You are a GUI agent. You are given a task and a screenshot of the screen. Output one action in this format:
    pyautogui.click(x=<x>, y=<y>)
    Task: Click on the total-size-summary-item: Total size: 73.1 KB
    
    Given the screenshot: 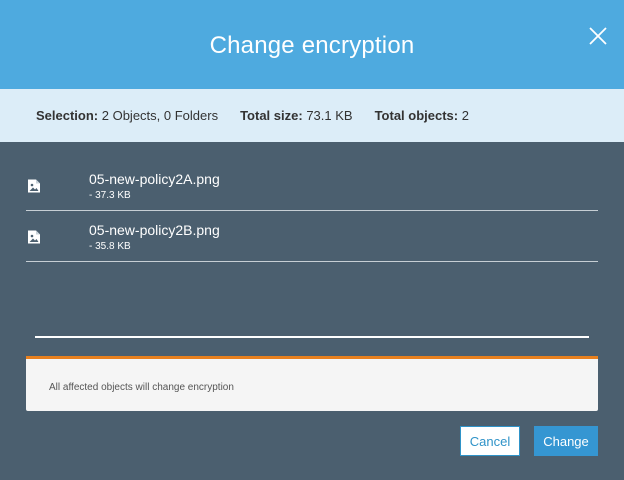 What is the action you would take?
    pyautogui.click(x=296, y=115)
    